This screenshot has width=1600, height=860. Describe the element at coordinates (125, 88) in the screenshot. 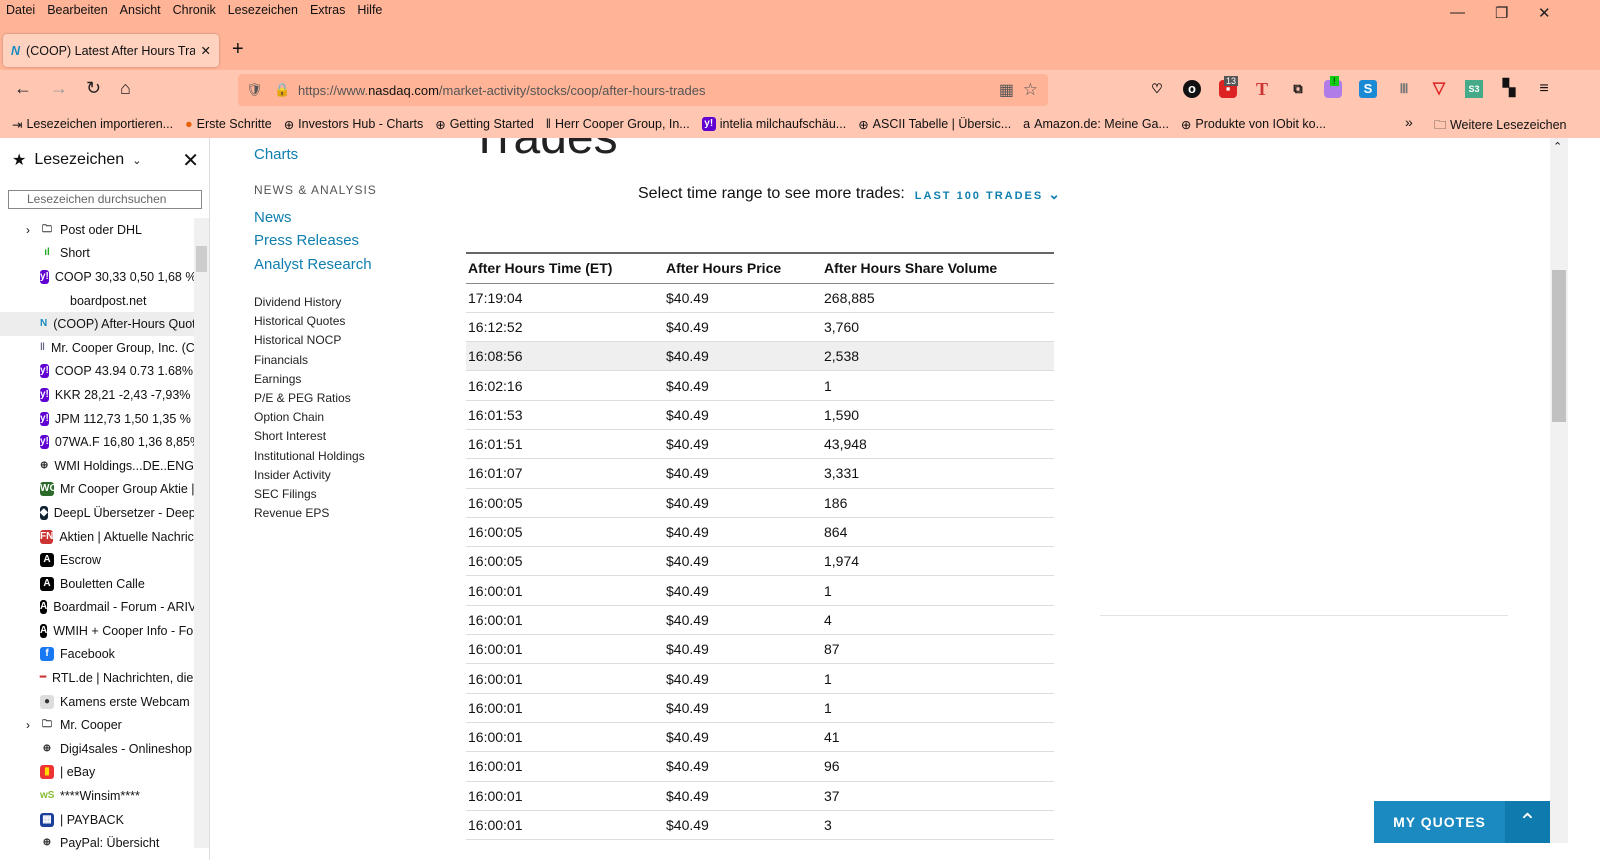

I see `home-button: ⌂` at that location.